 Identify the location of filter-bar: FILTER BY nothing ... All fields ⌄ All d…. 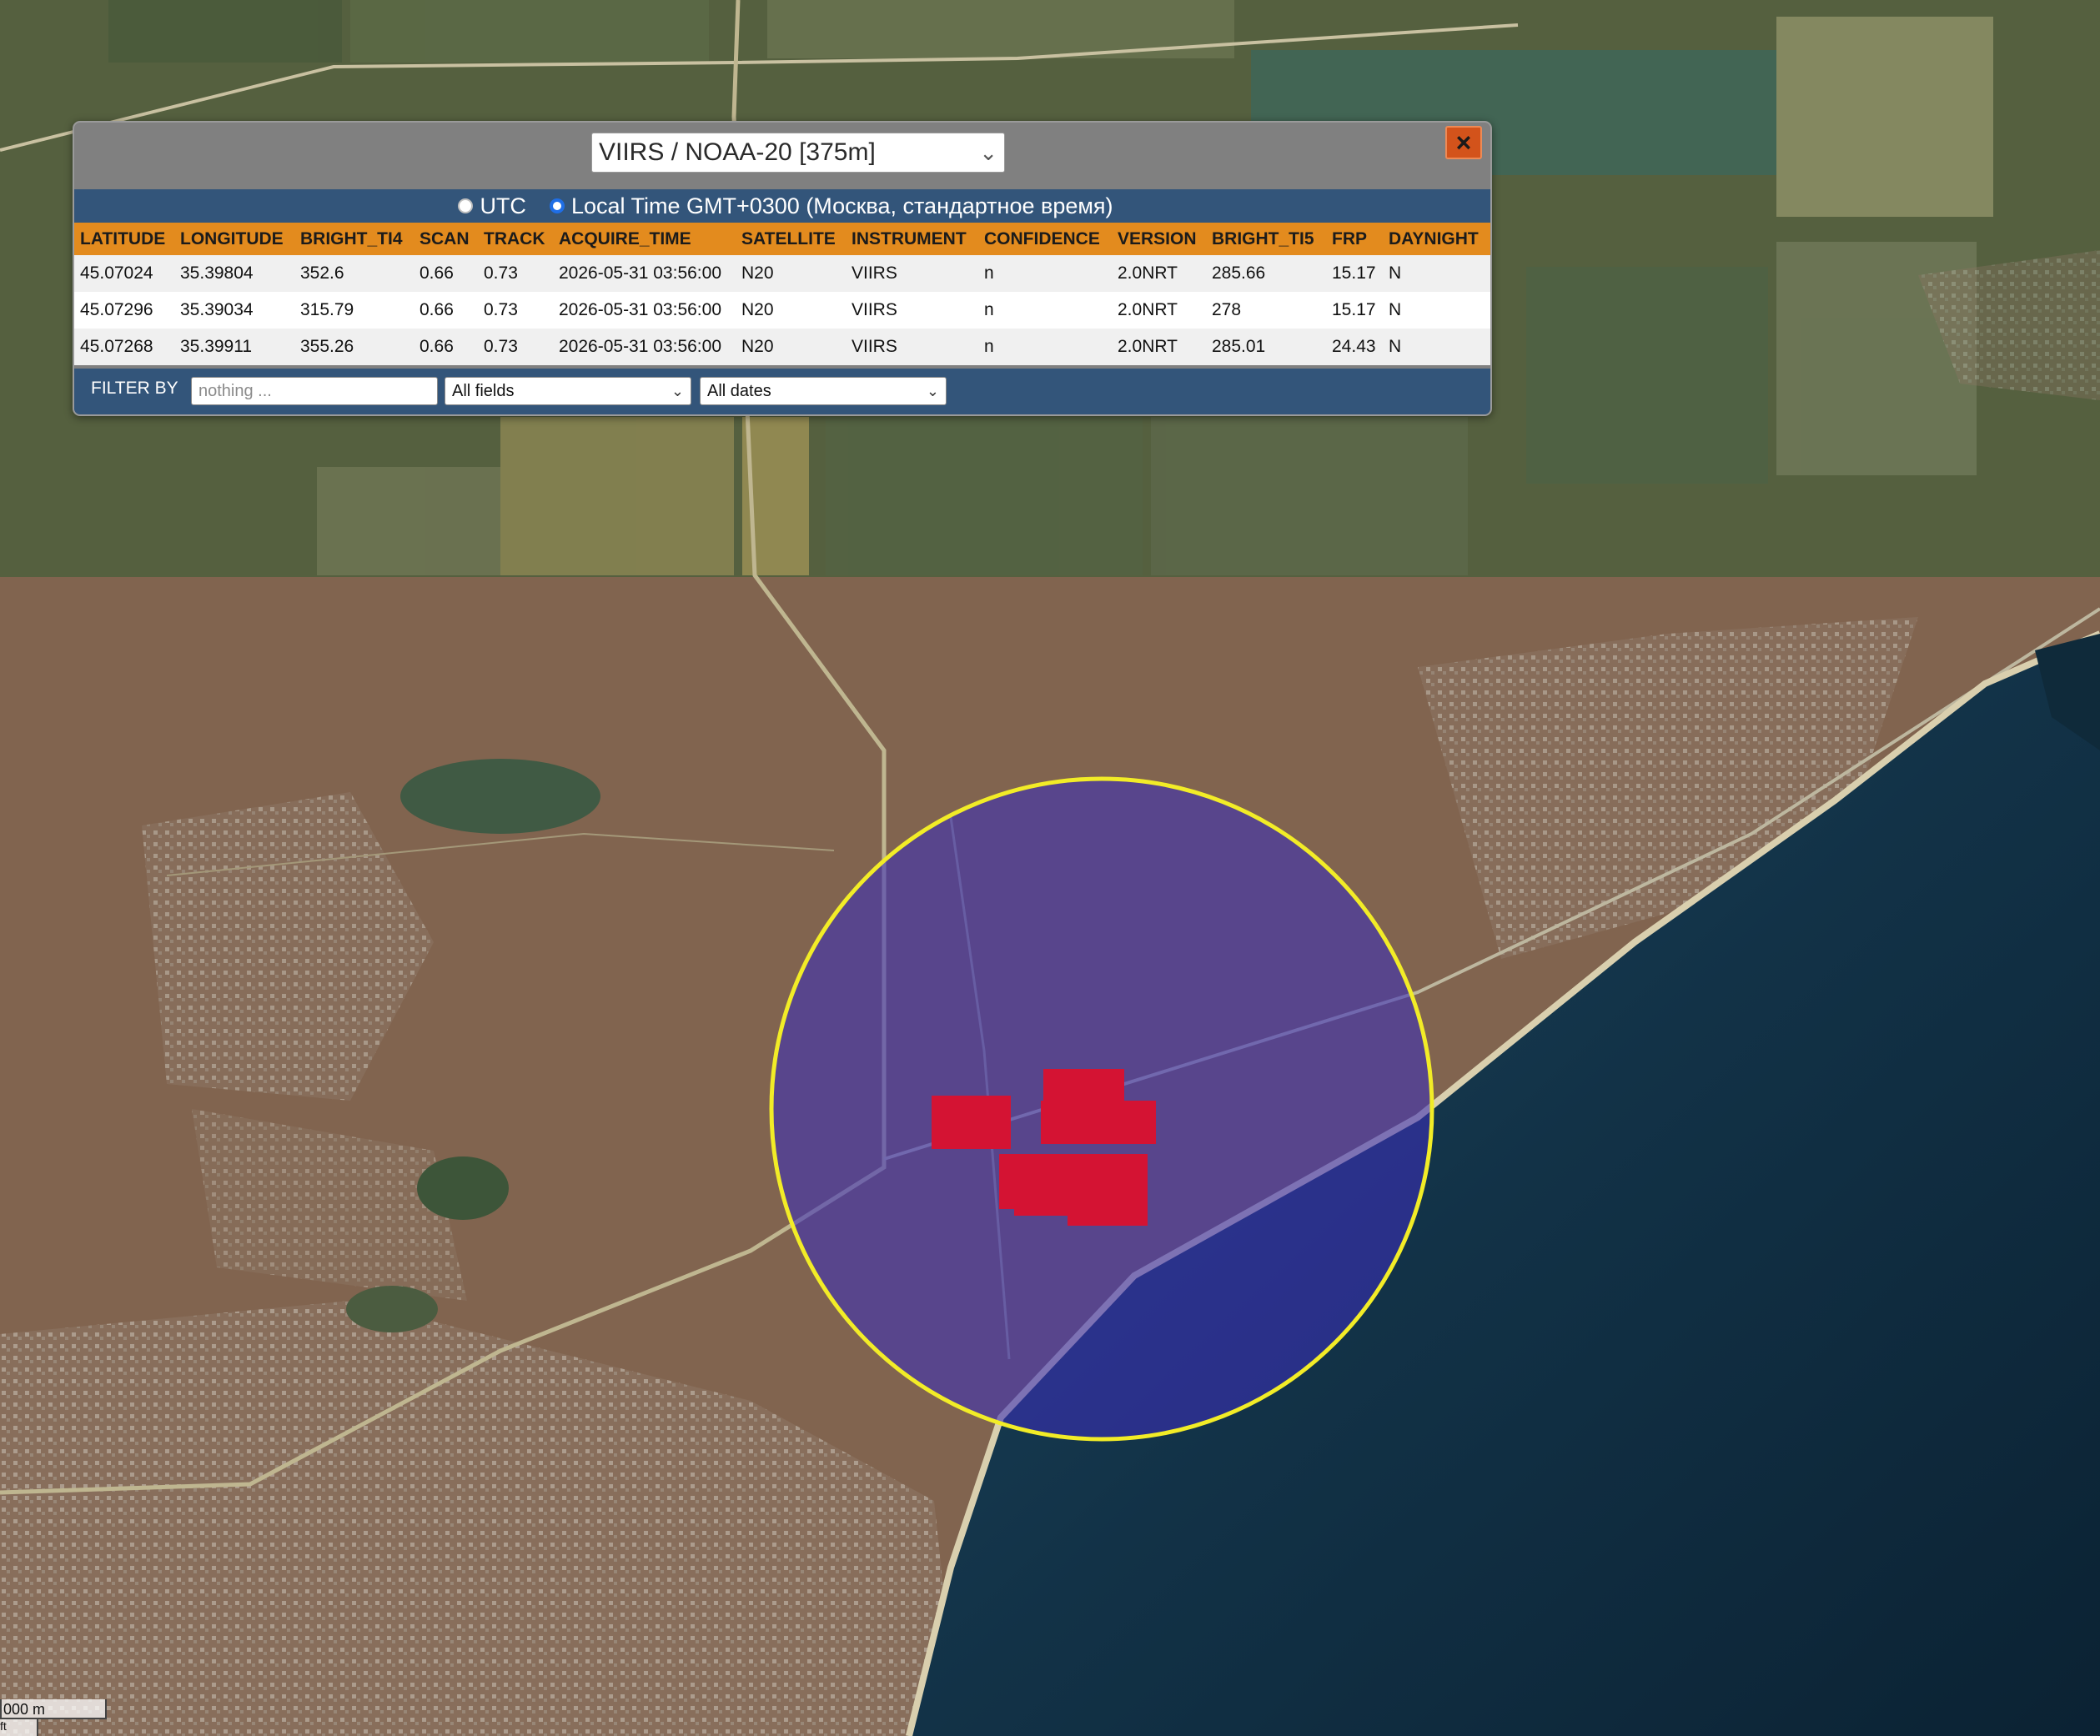
(782, 392).